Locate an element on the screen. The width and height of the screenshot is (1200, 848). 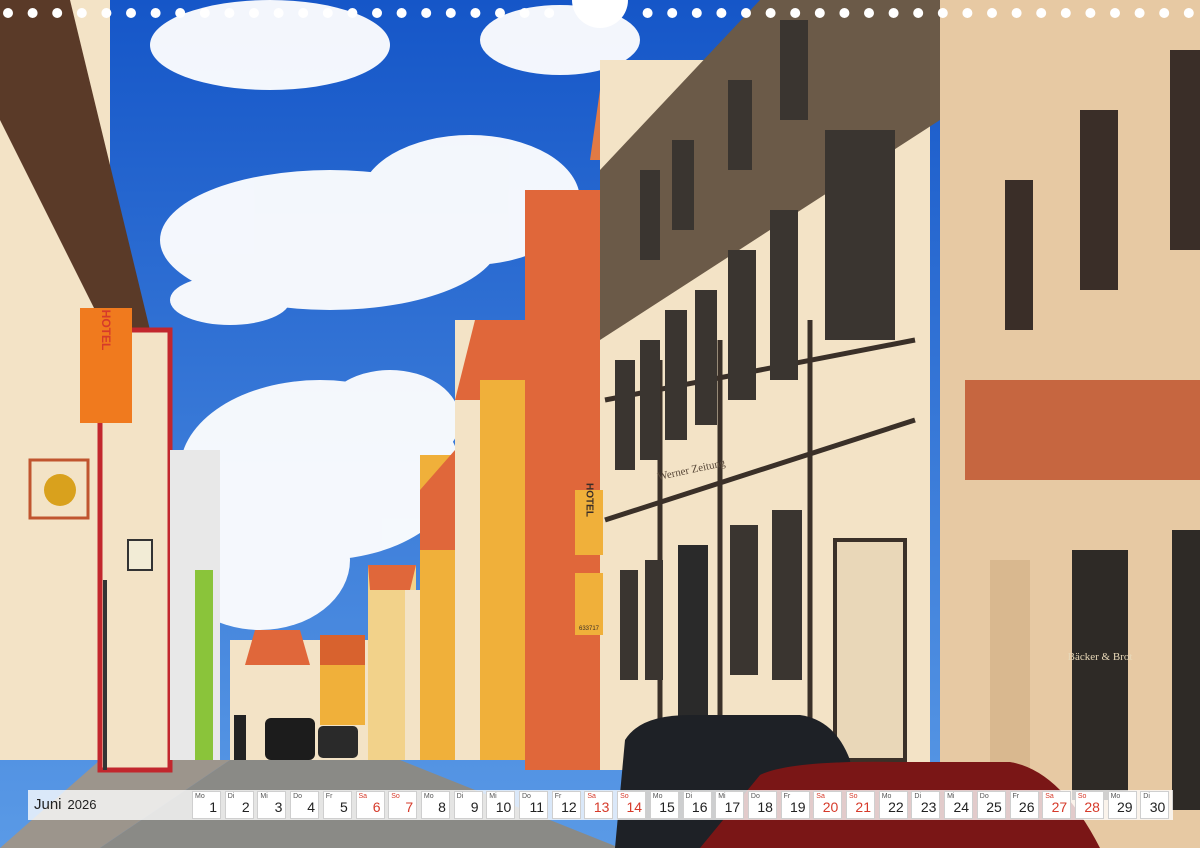
month-name: Juni is located at coordinates (48, 804).